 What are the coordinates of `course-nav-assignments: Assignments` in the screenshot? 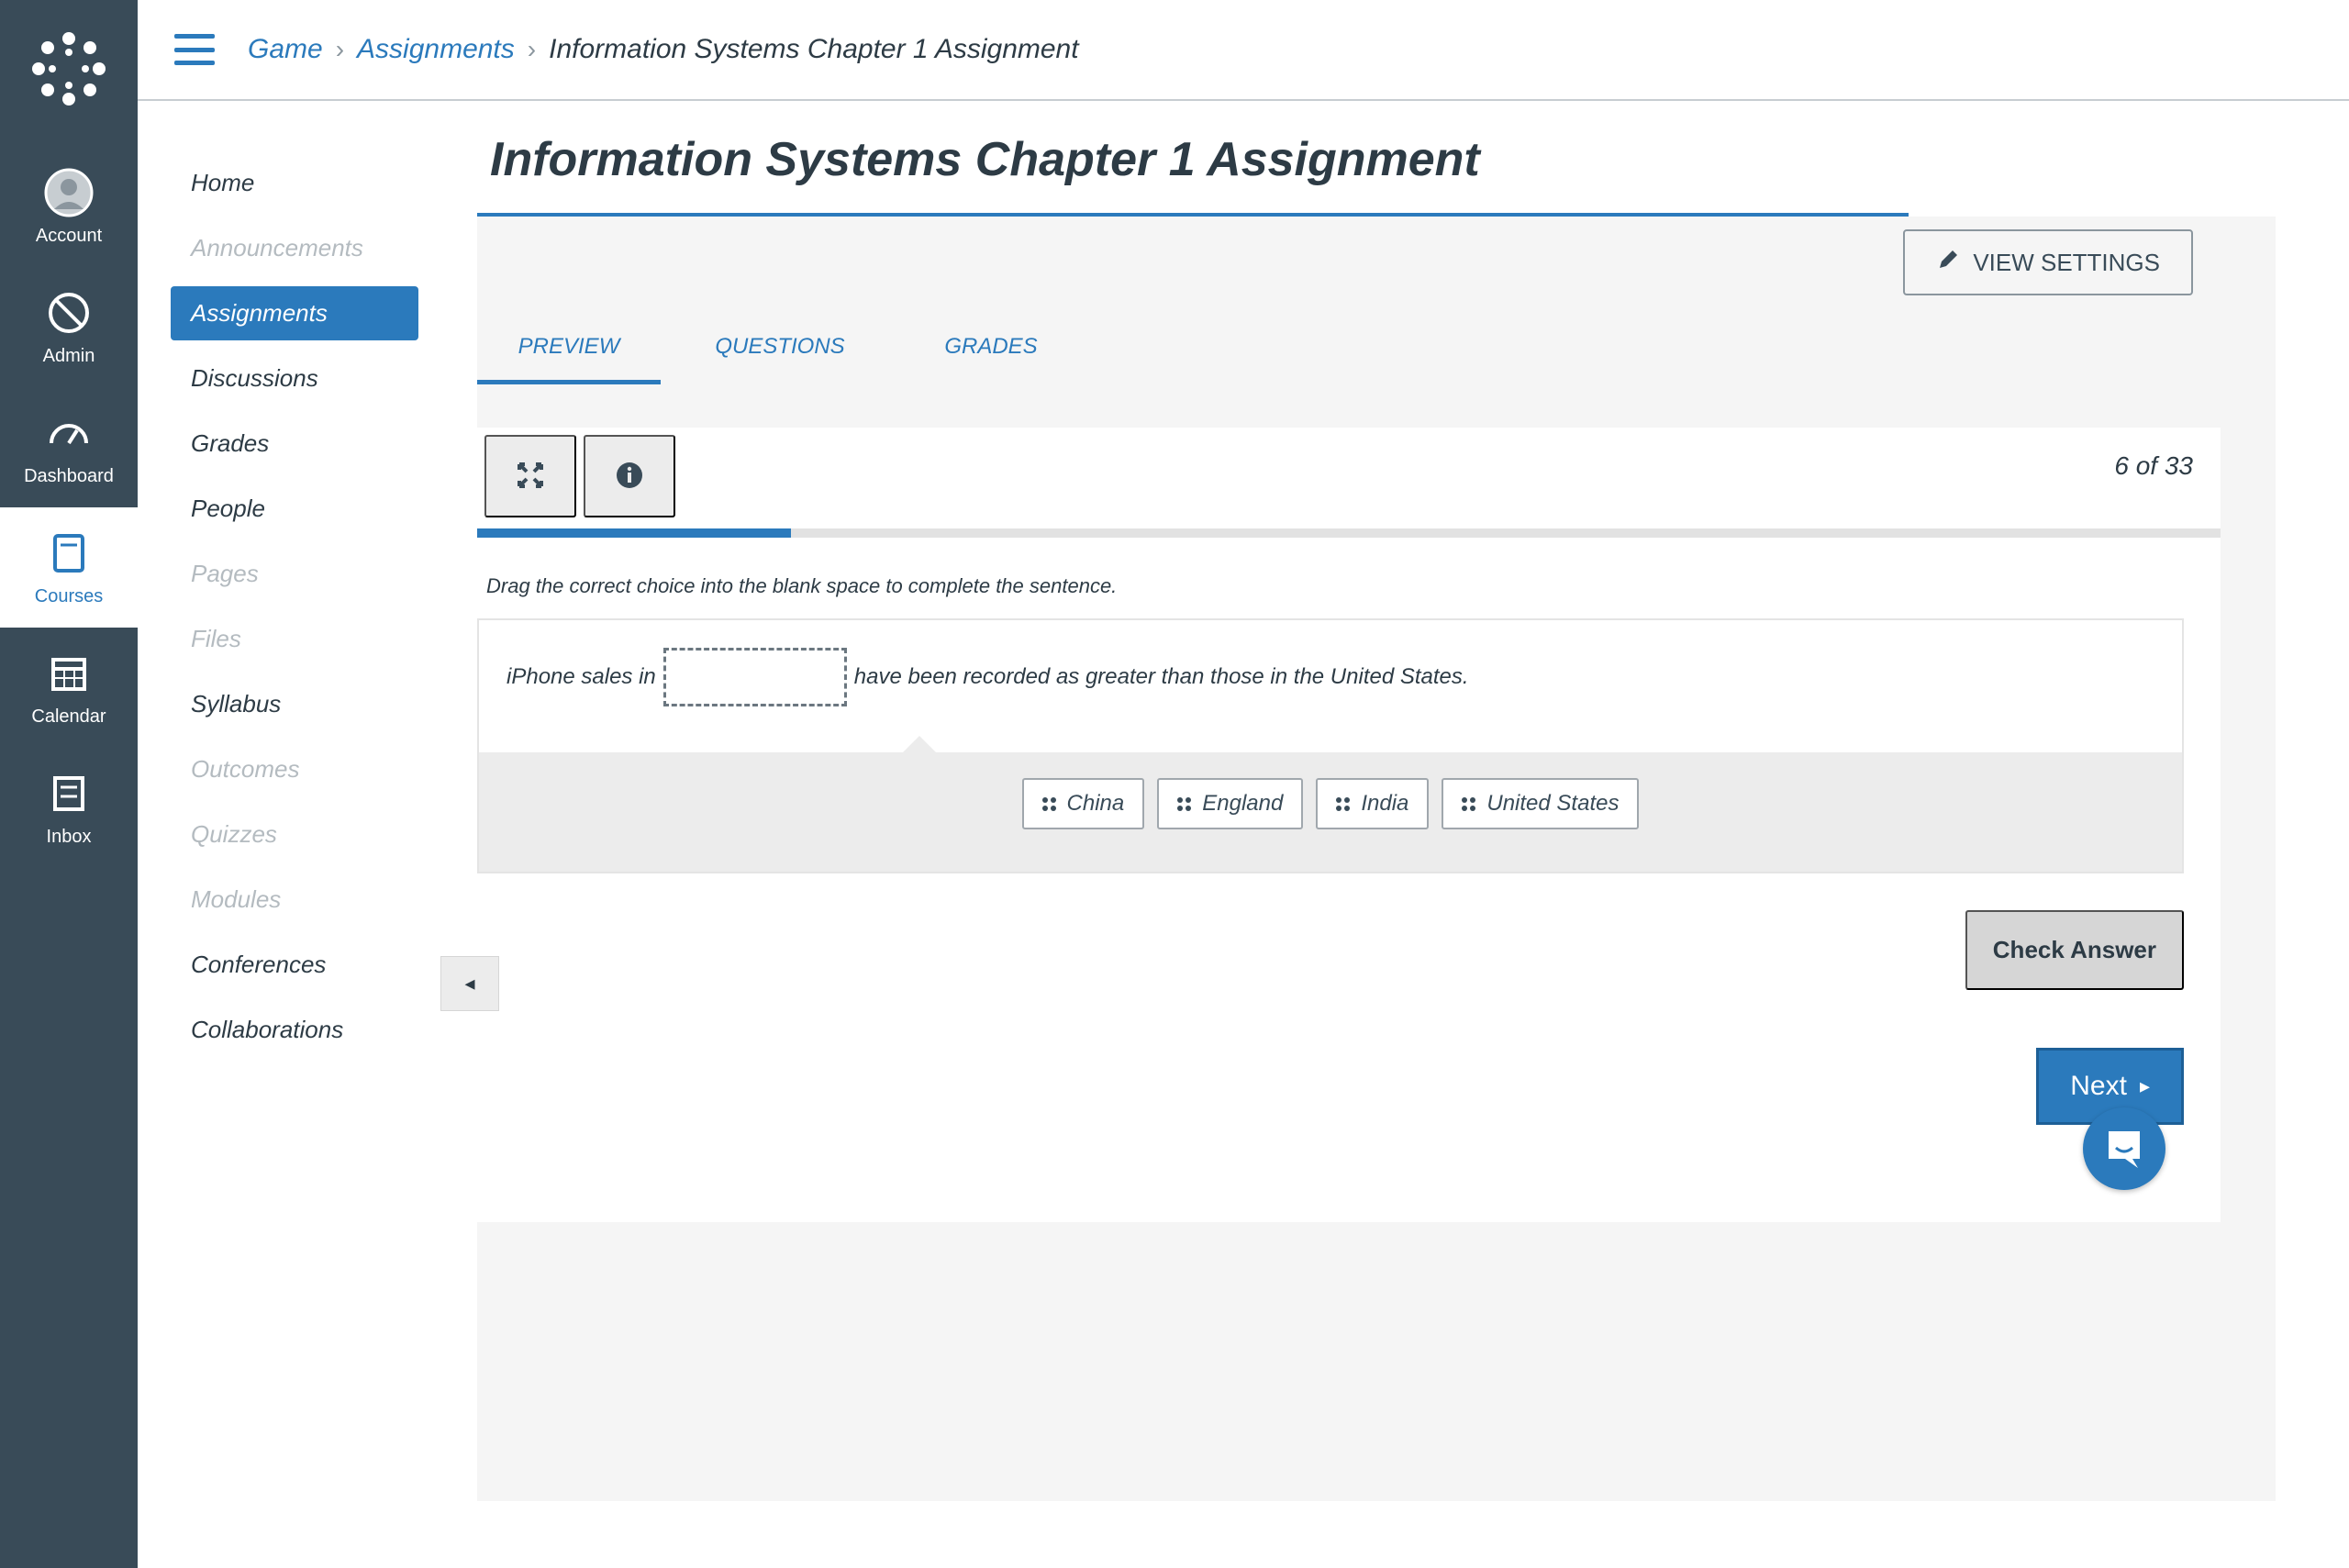 It's located at (295, 313).